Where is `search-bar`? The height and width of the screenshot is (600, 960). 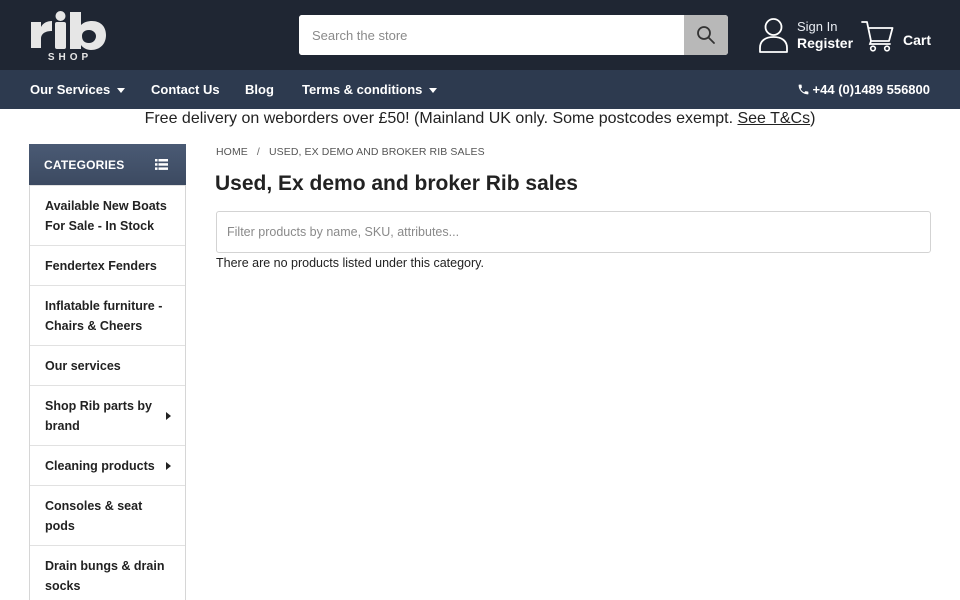
search-bar is located at coordinates (513, 35).